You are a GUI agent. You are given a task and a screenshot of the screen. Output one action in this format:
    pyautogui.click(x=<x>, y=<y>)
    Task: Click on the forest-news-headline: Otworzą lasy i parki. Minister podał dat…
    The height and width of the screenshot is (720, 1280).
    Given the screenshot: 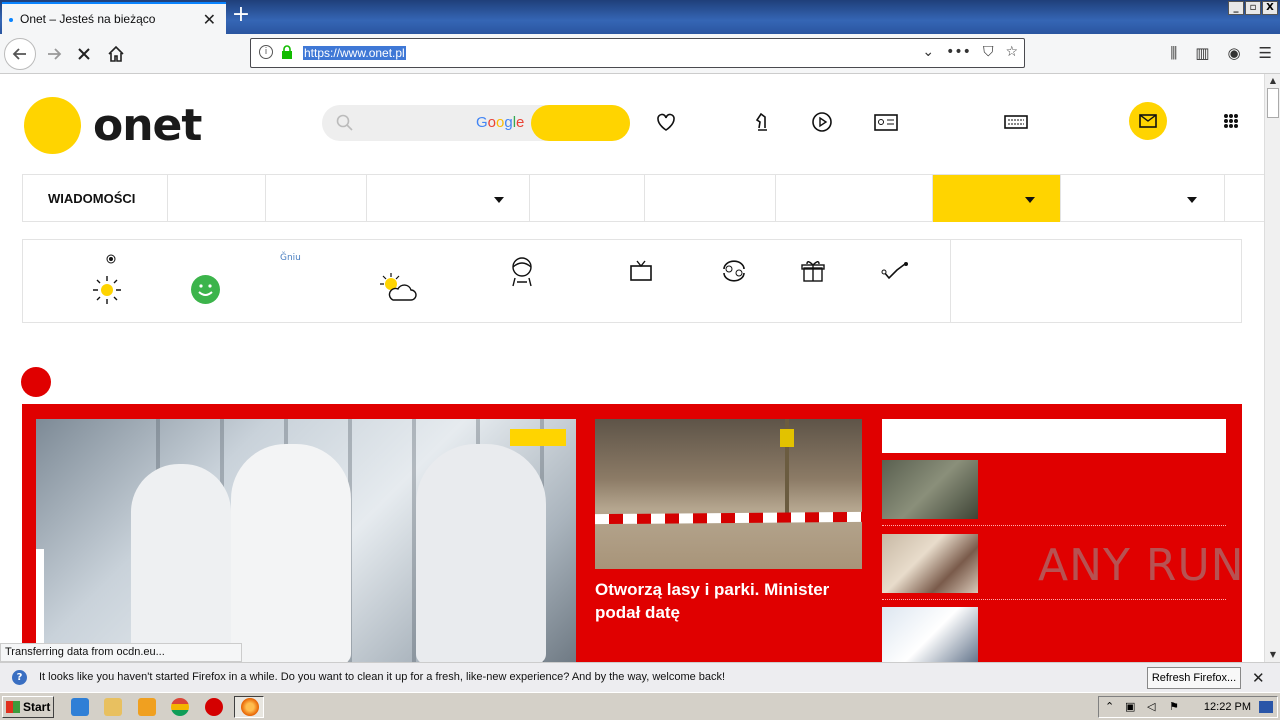 What is the action you would take?
    pyautogui.click(x=725, y=601)
    